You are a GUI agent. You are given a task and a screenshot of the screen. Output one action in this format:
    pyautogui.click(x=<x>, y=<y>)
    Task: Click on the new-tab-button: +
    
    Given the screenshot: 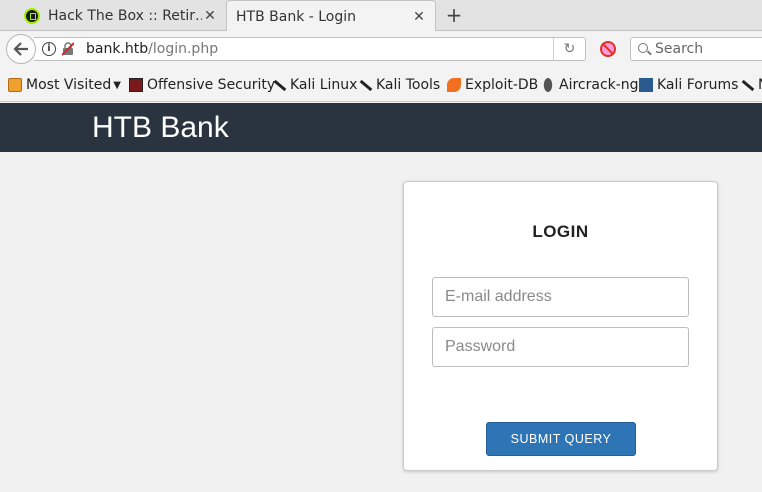 What is the action you would take?
    pyautogui.click(x=454, y=15)
    